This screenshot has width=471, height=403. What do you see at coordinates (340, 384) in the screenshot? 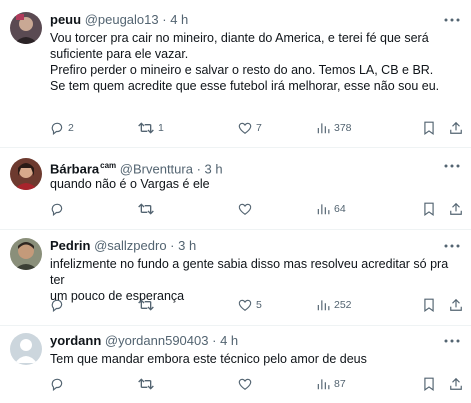
I see `views-count: 87` at bounding box center [340, 384].